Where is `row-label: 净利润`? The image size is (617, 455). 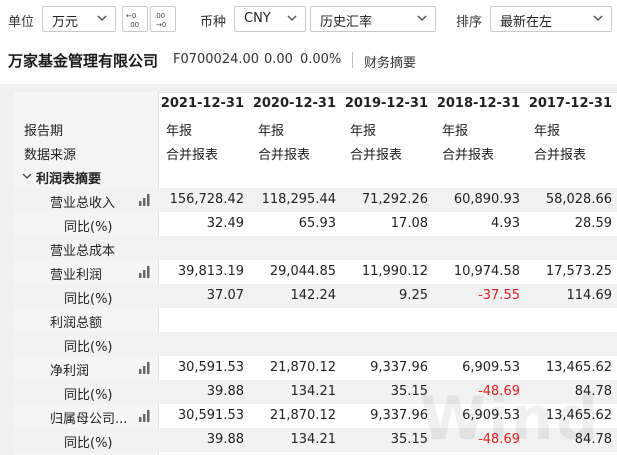
row-label: 净利润 is located at coordinates (70, 371).